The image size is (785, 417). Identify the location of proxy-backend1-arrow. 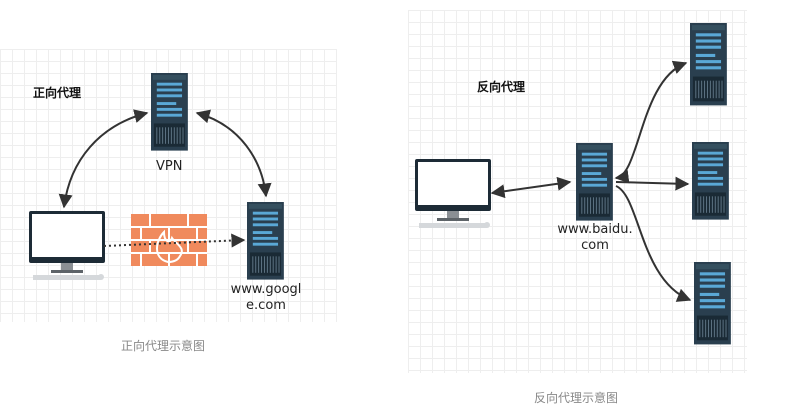
(651, 122).